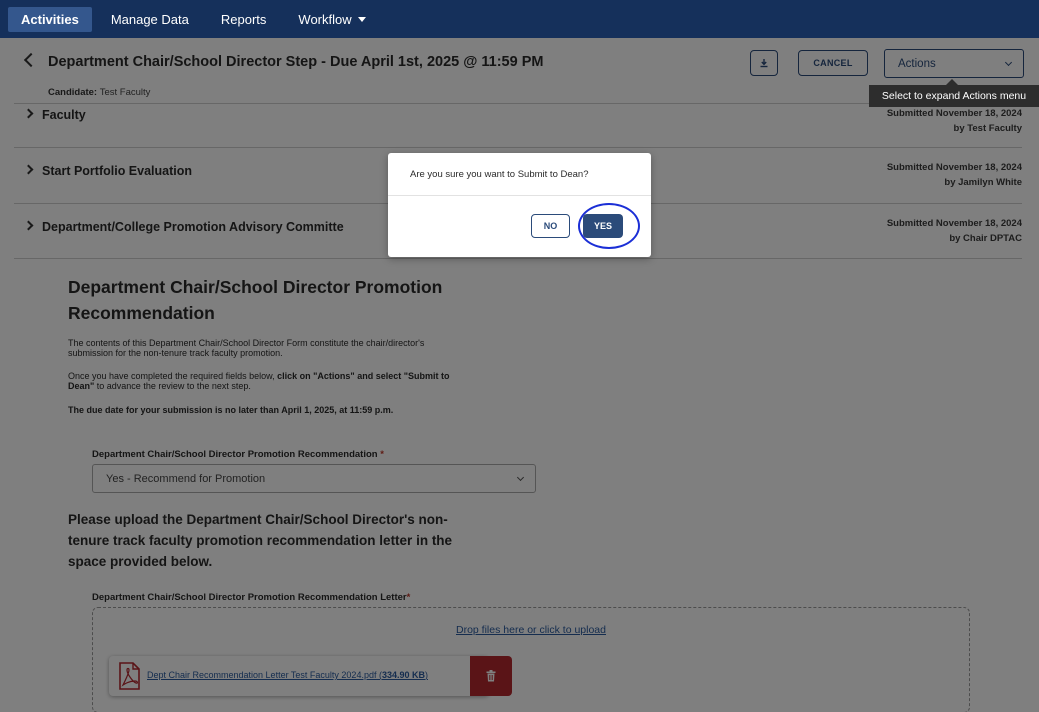  What do you see at coordinates (519, 19) in the screenshot?
I see `top-nav: Activities Manage Data Reports Workflow` at bounding box center [519, 19].